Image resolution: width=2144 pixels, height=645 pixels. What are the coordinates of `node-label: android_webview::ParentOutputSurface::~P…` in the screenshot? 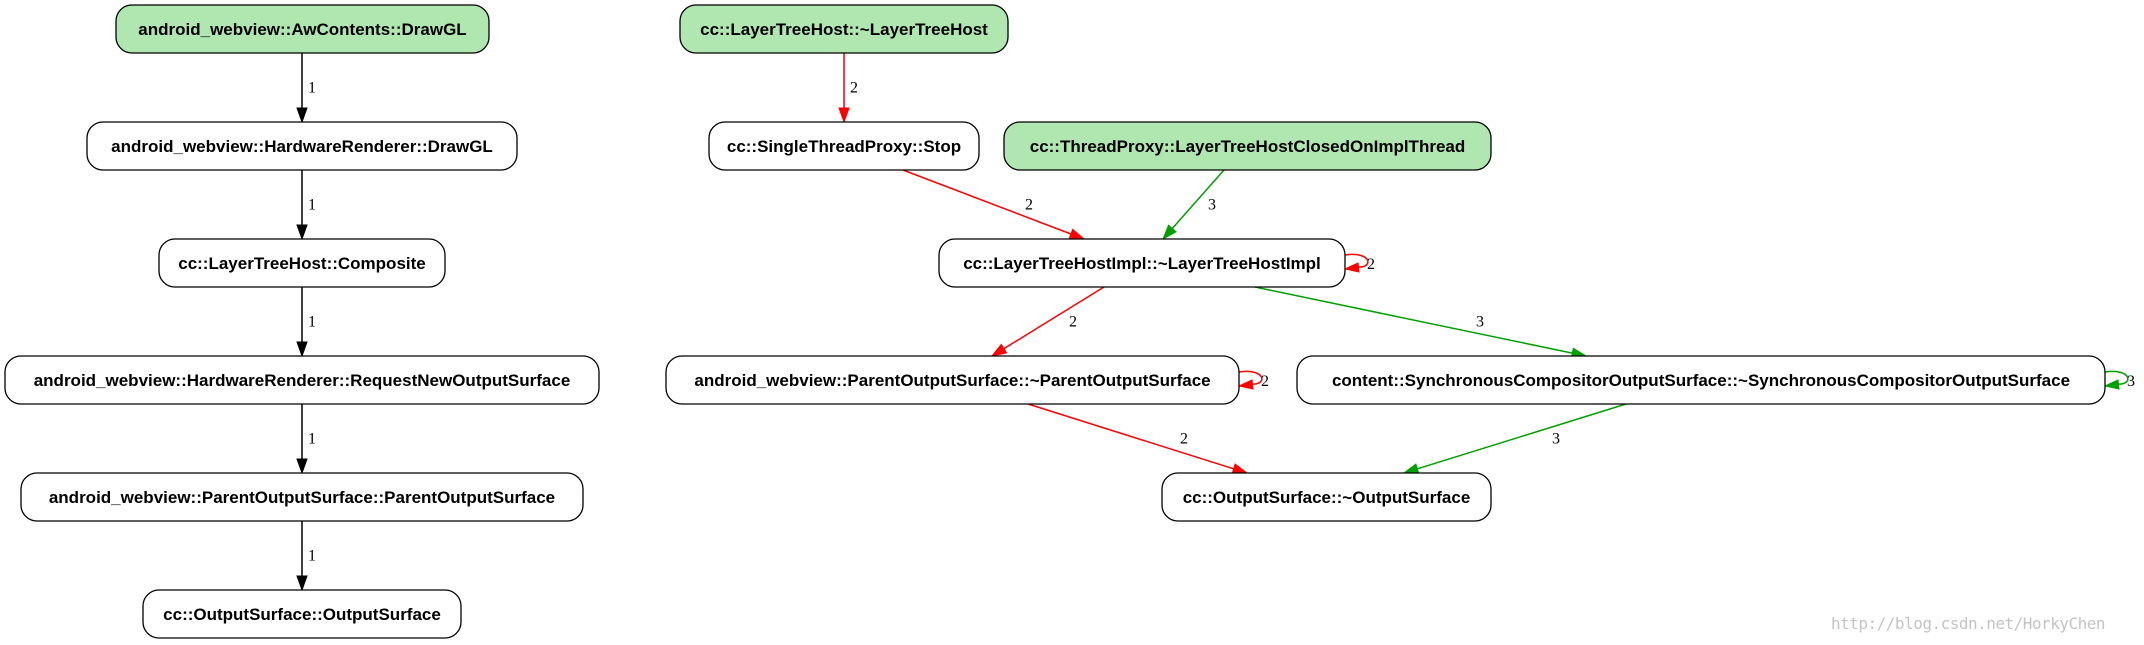 It's located at (952, 380).